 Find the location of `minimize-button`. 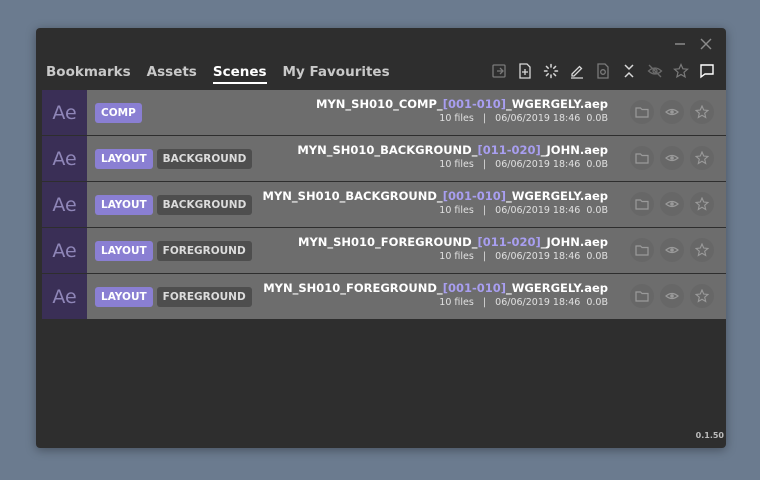

minimize-button is located at coordinates (680, 44).